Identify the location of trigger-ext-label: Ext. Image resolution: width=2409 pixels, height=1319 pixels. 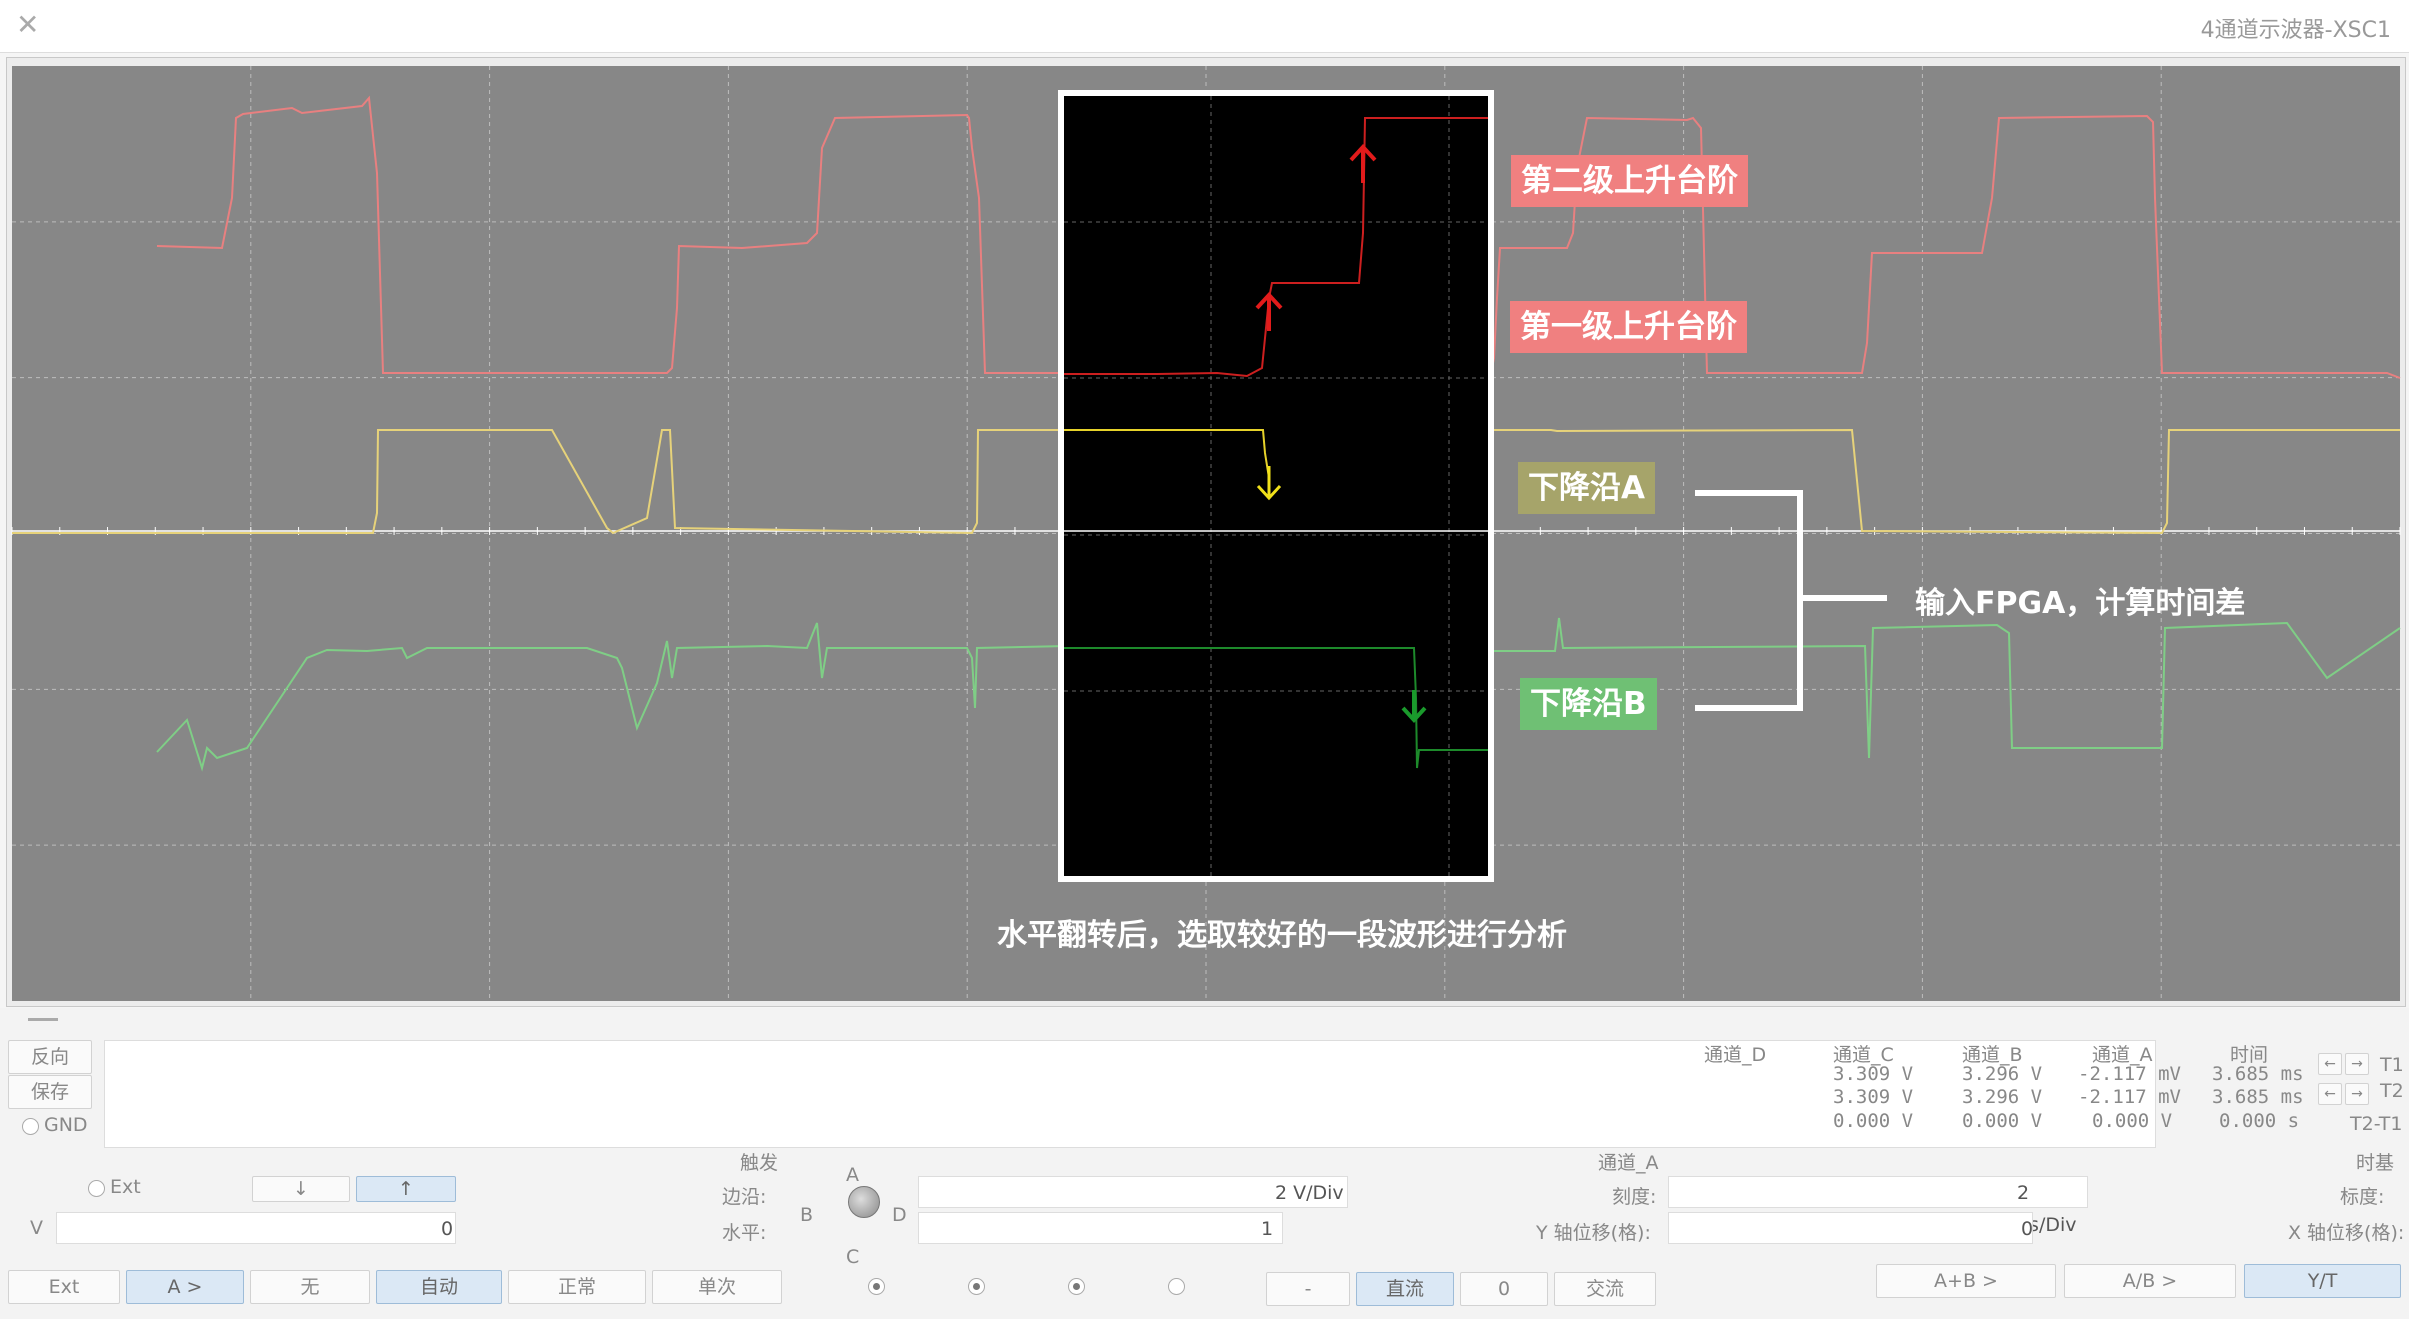
(125, 1187).